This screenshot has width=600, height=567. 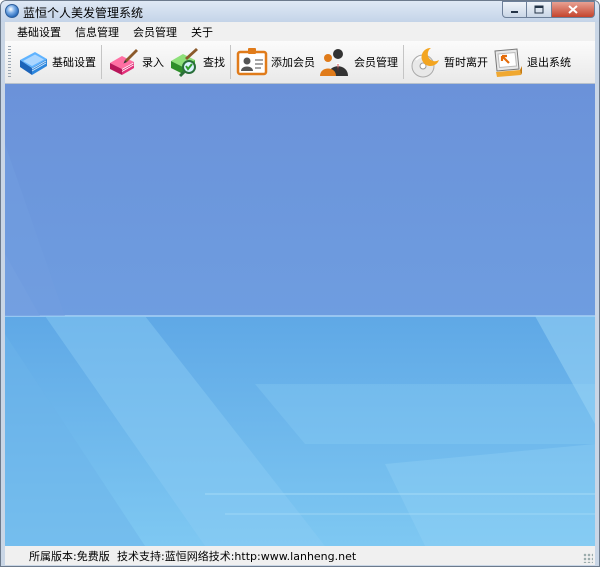 What do you see at coordinates (252, 62) in the screenshot?
I see `member-card-icon` at bounding box center [252, 62].